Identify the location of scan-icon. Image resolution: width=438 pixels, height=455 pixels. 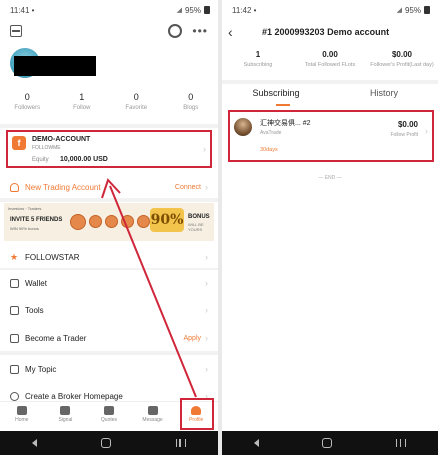
(16, 31).